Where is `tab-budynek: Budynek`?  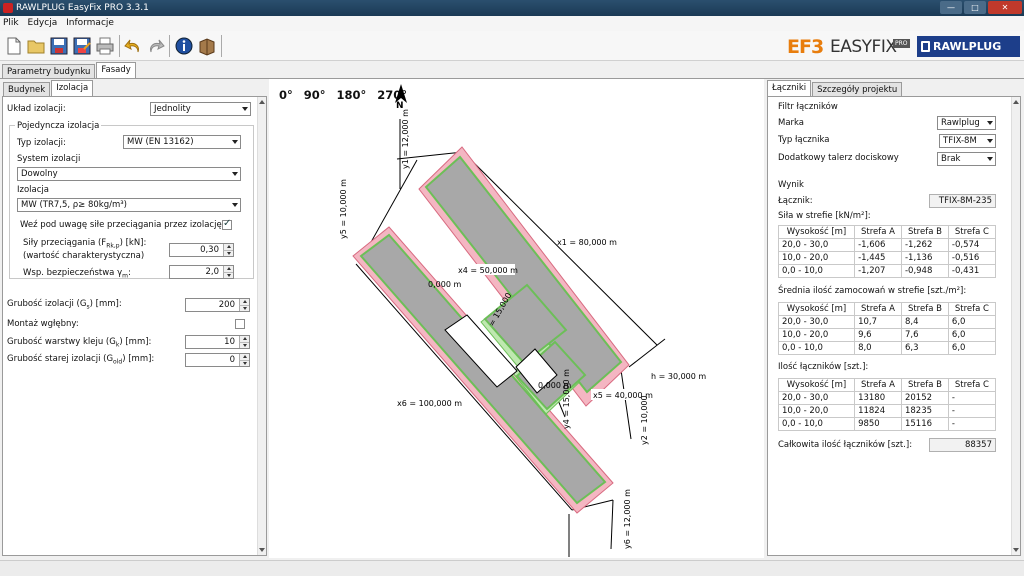 tab-budynek: Budynek is located at coordinates (27, 89).